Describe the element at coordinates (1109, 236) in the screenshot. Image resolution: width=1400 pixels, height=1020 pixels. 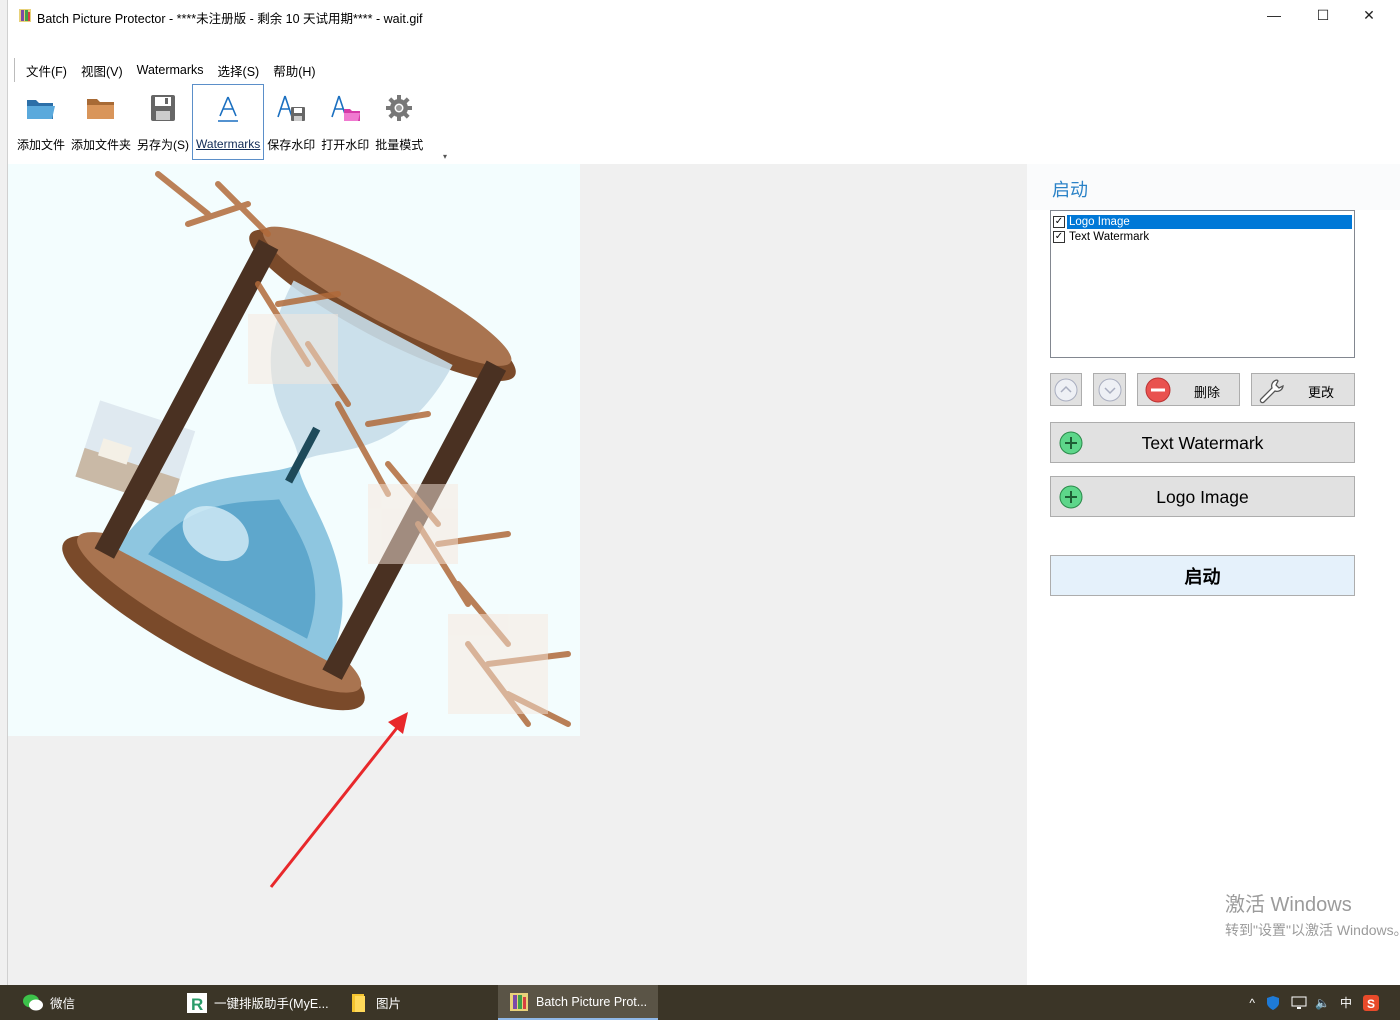
I see `list-item-label: Text Watermark` at that location.